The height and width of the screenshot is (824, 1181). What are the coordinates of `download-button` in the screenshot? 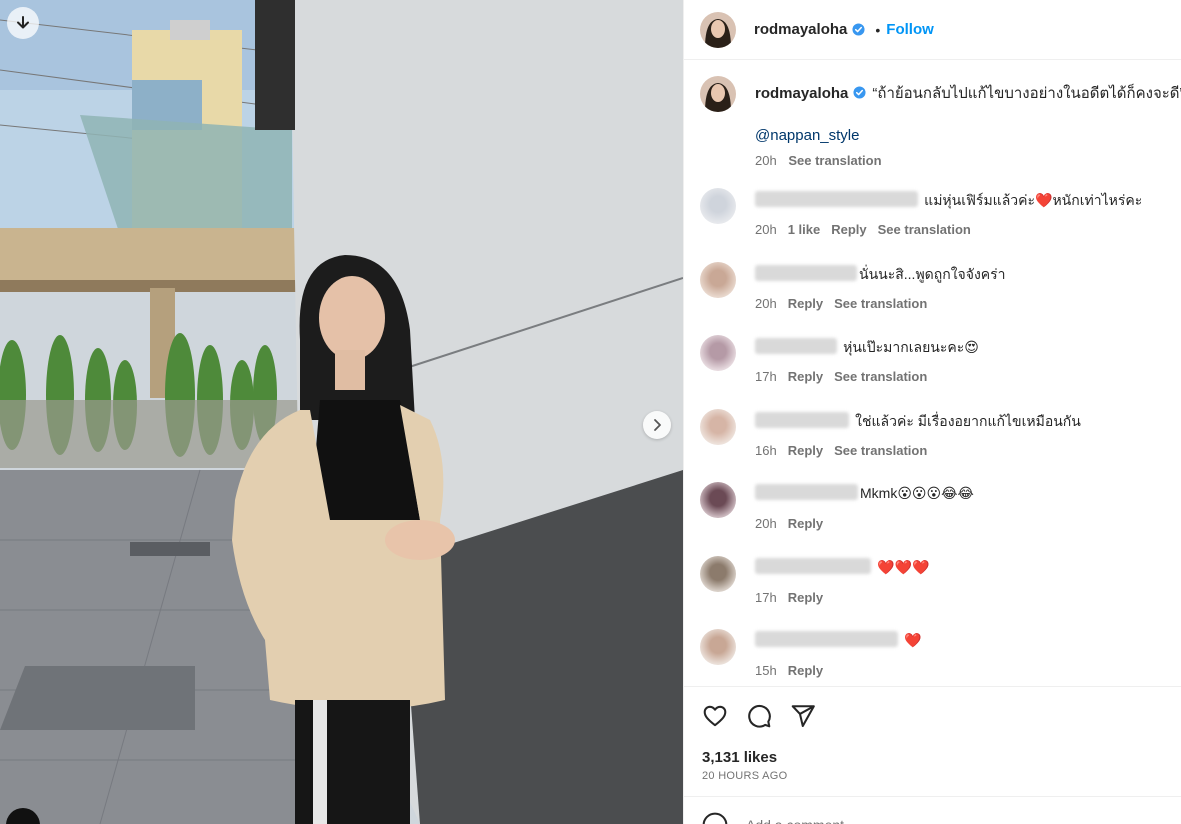 It's located at (23, 23).